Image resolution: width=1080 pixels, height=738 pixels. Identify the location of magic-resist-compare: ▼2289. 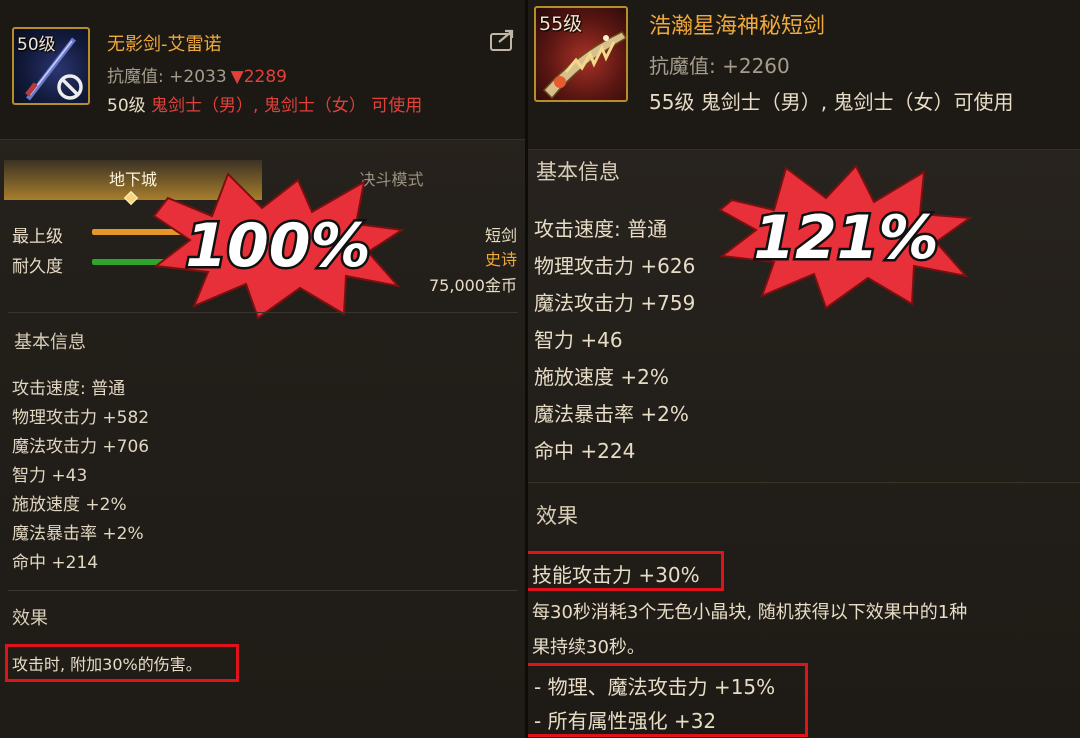
(258, 77).